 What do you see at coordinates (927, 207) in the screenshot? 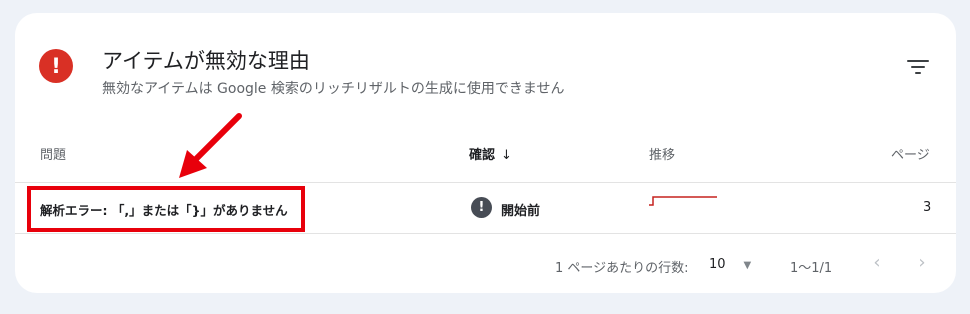
I see `affected-pages-count: 3` at bounding box center [927, 207].